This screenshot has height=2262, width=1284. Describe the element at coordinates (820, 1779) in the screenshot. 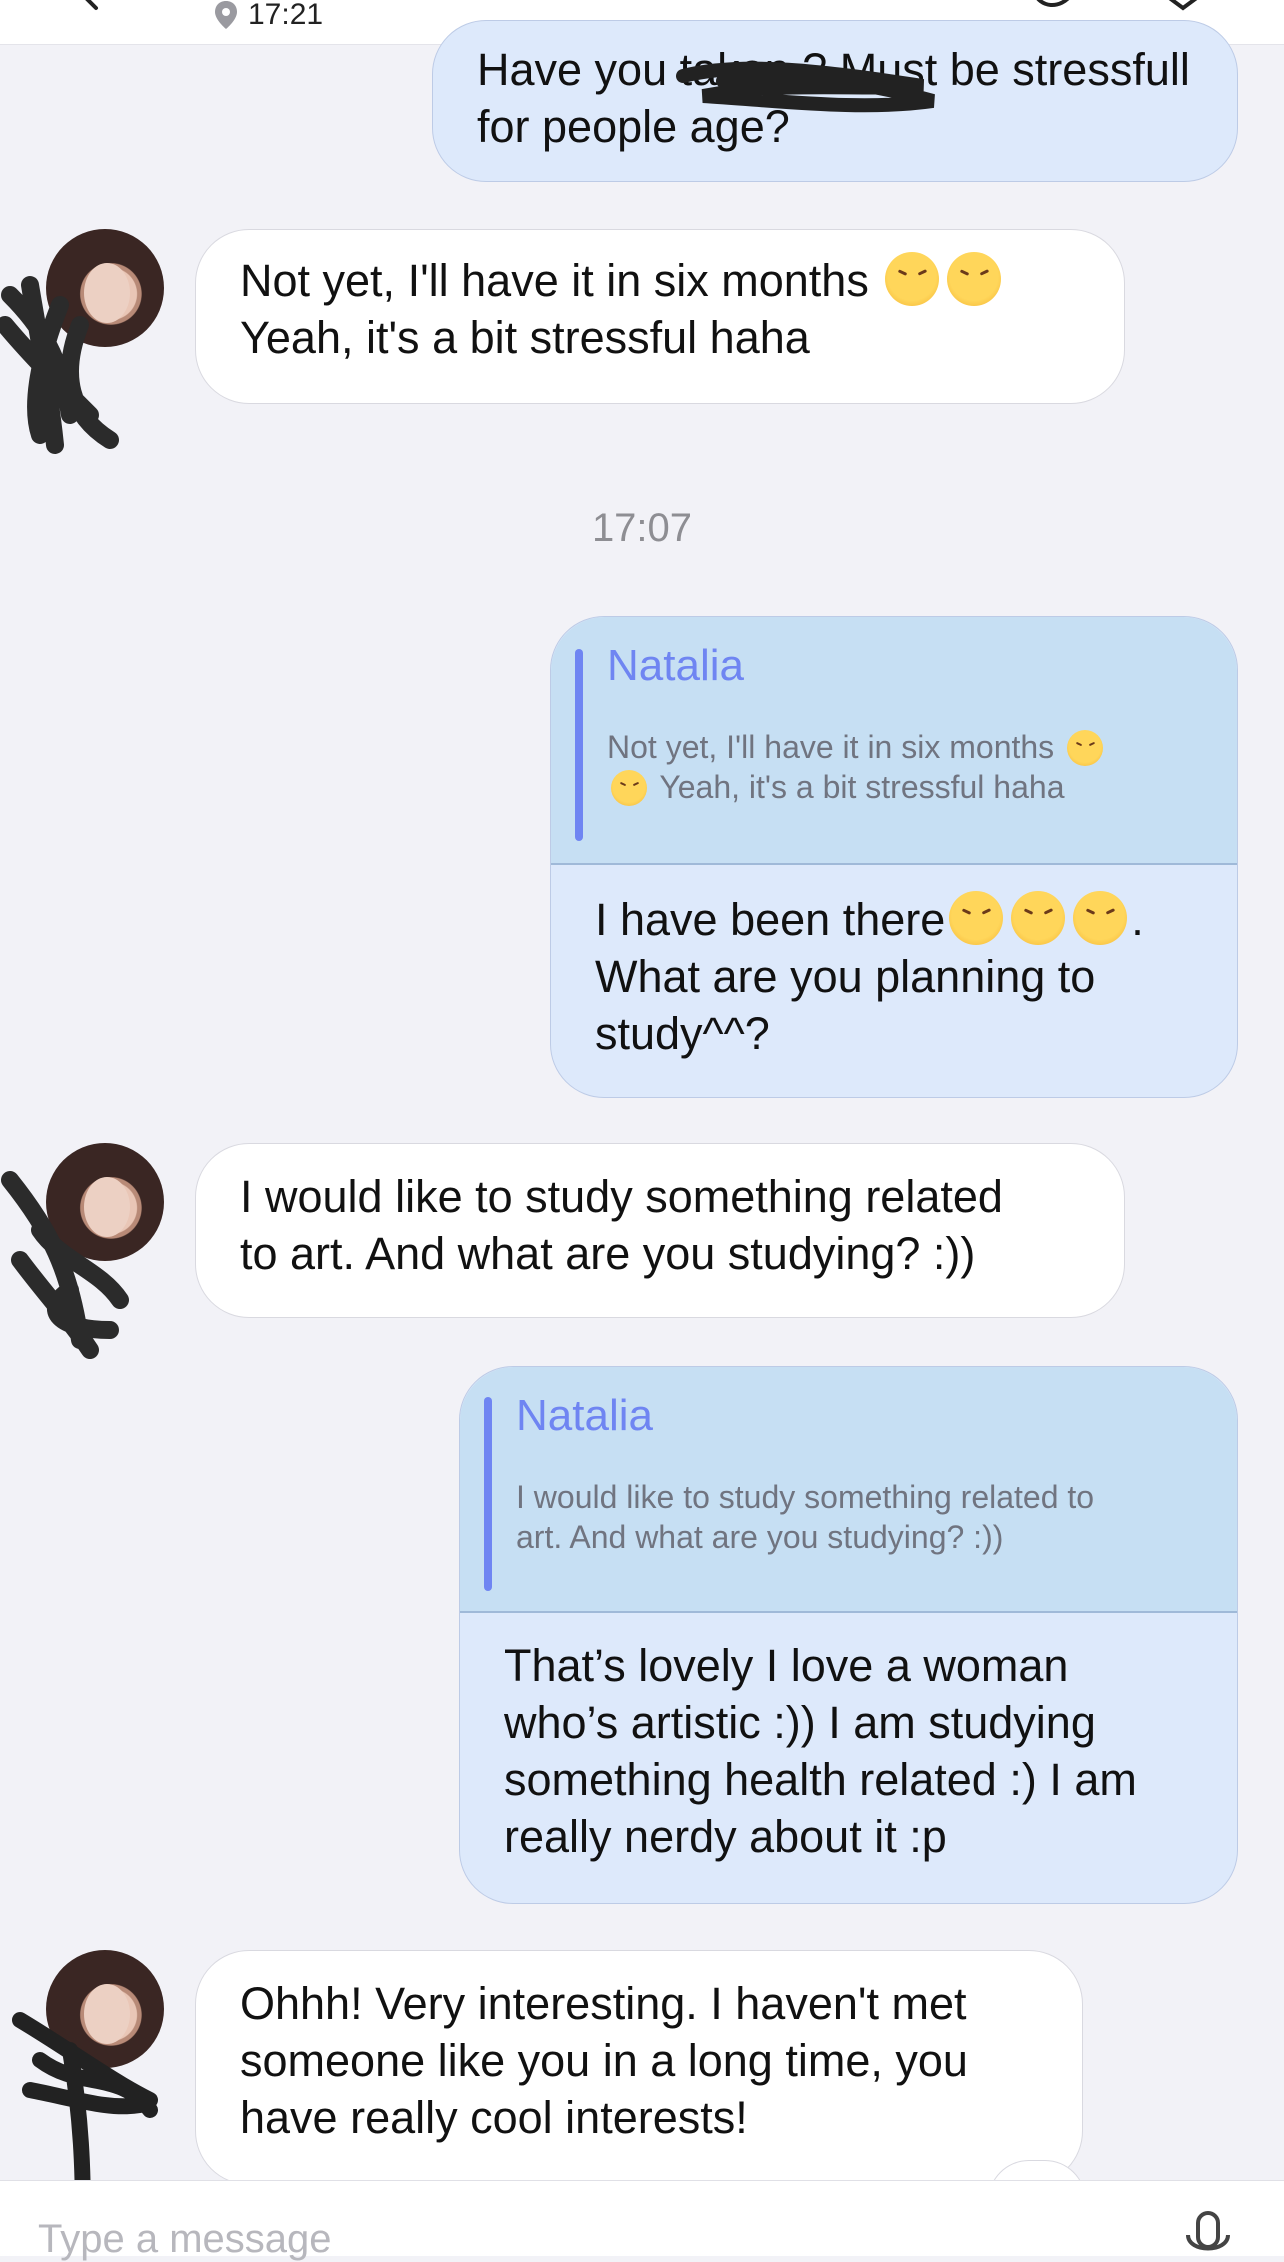

I see `message-text-line3: something health related :) I am` at that location.